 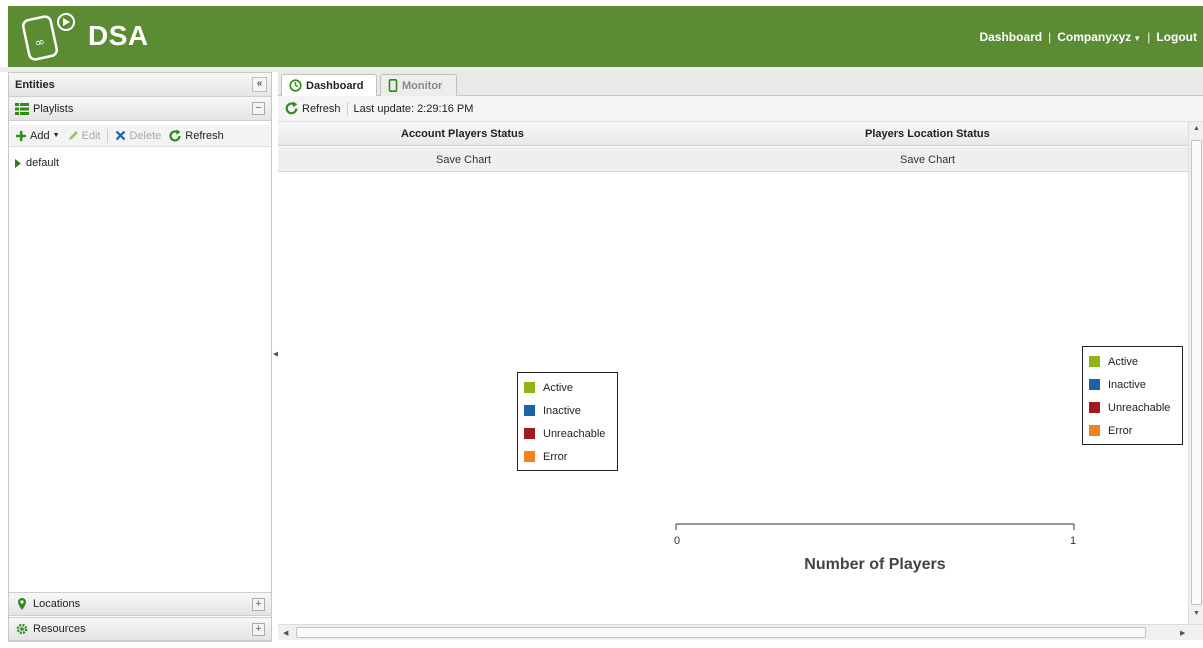 What do you see at coordinates (145, 135) in the screenshot?
I see `delete-label: Delete` at bounding box center [145, 135].